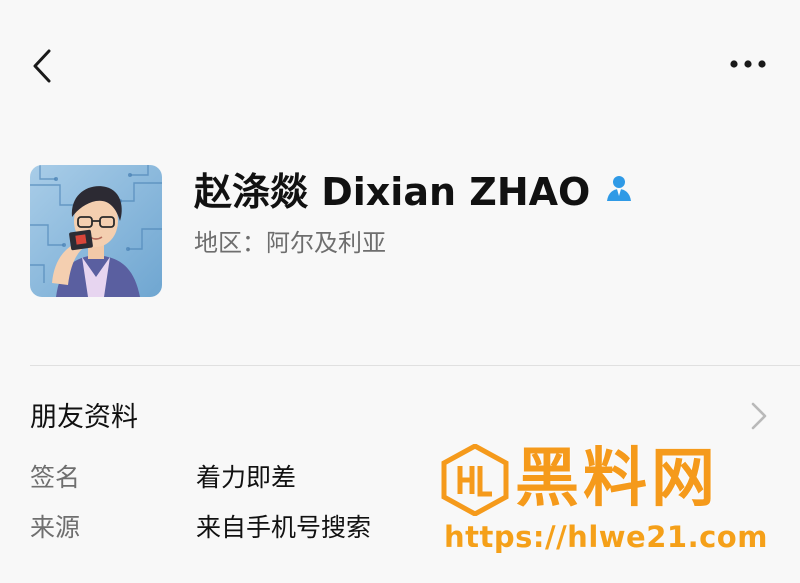 The image size is (800, 583). I want to click on more-horizontal-icon, so click(748, 64).